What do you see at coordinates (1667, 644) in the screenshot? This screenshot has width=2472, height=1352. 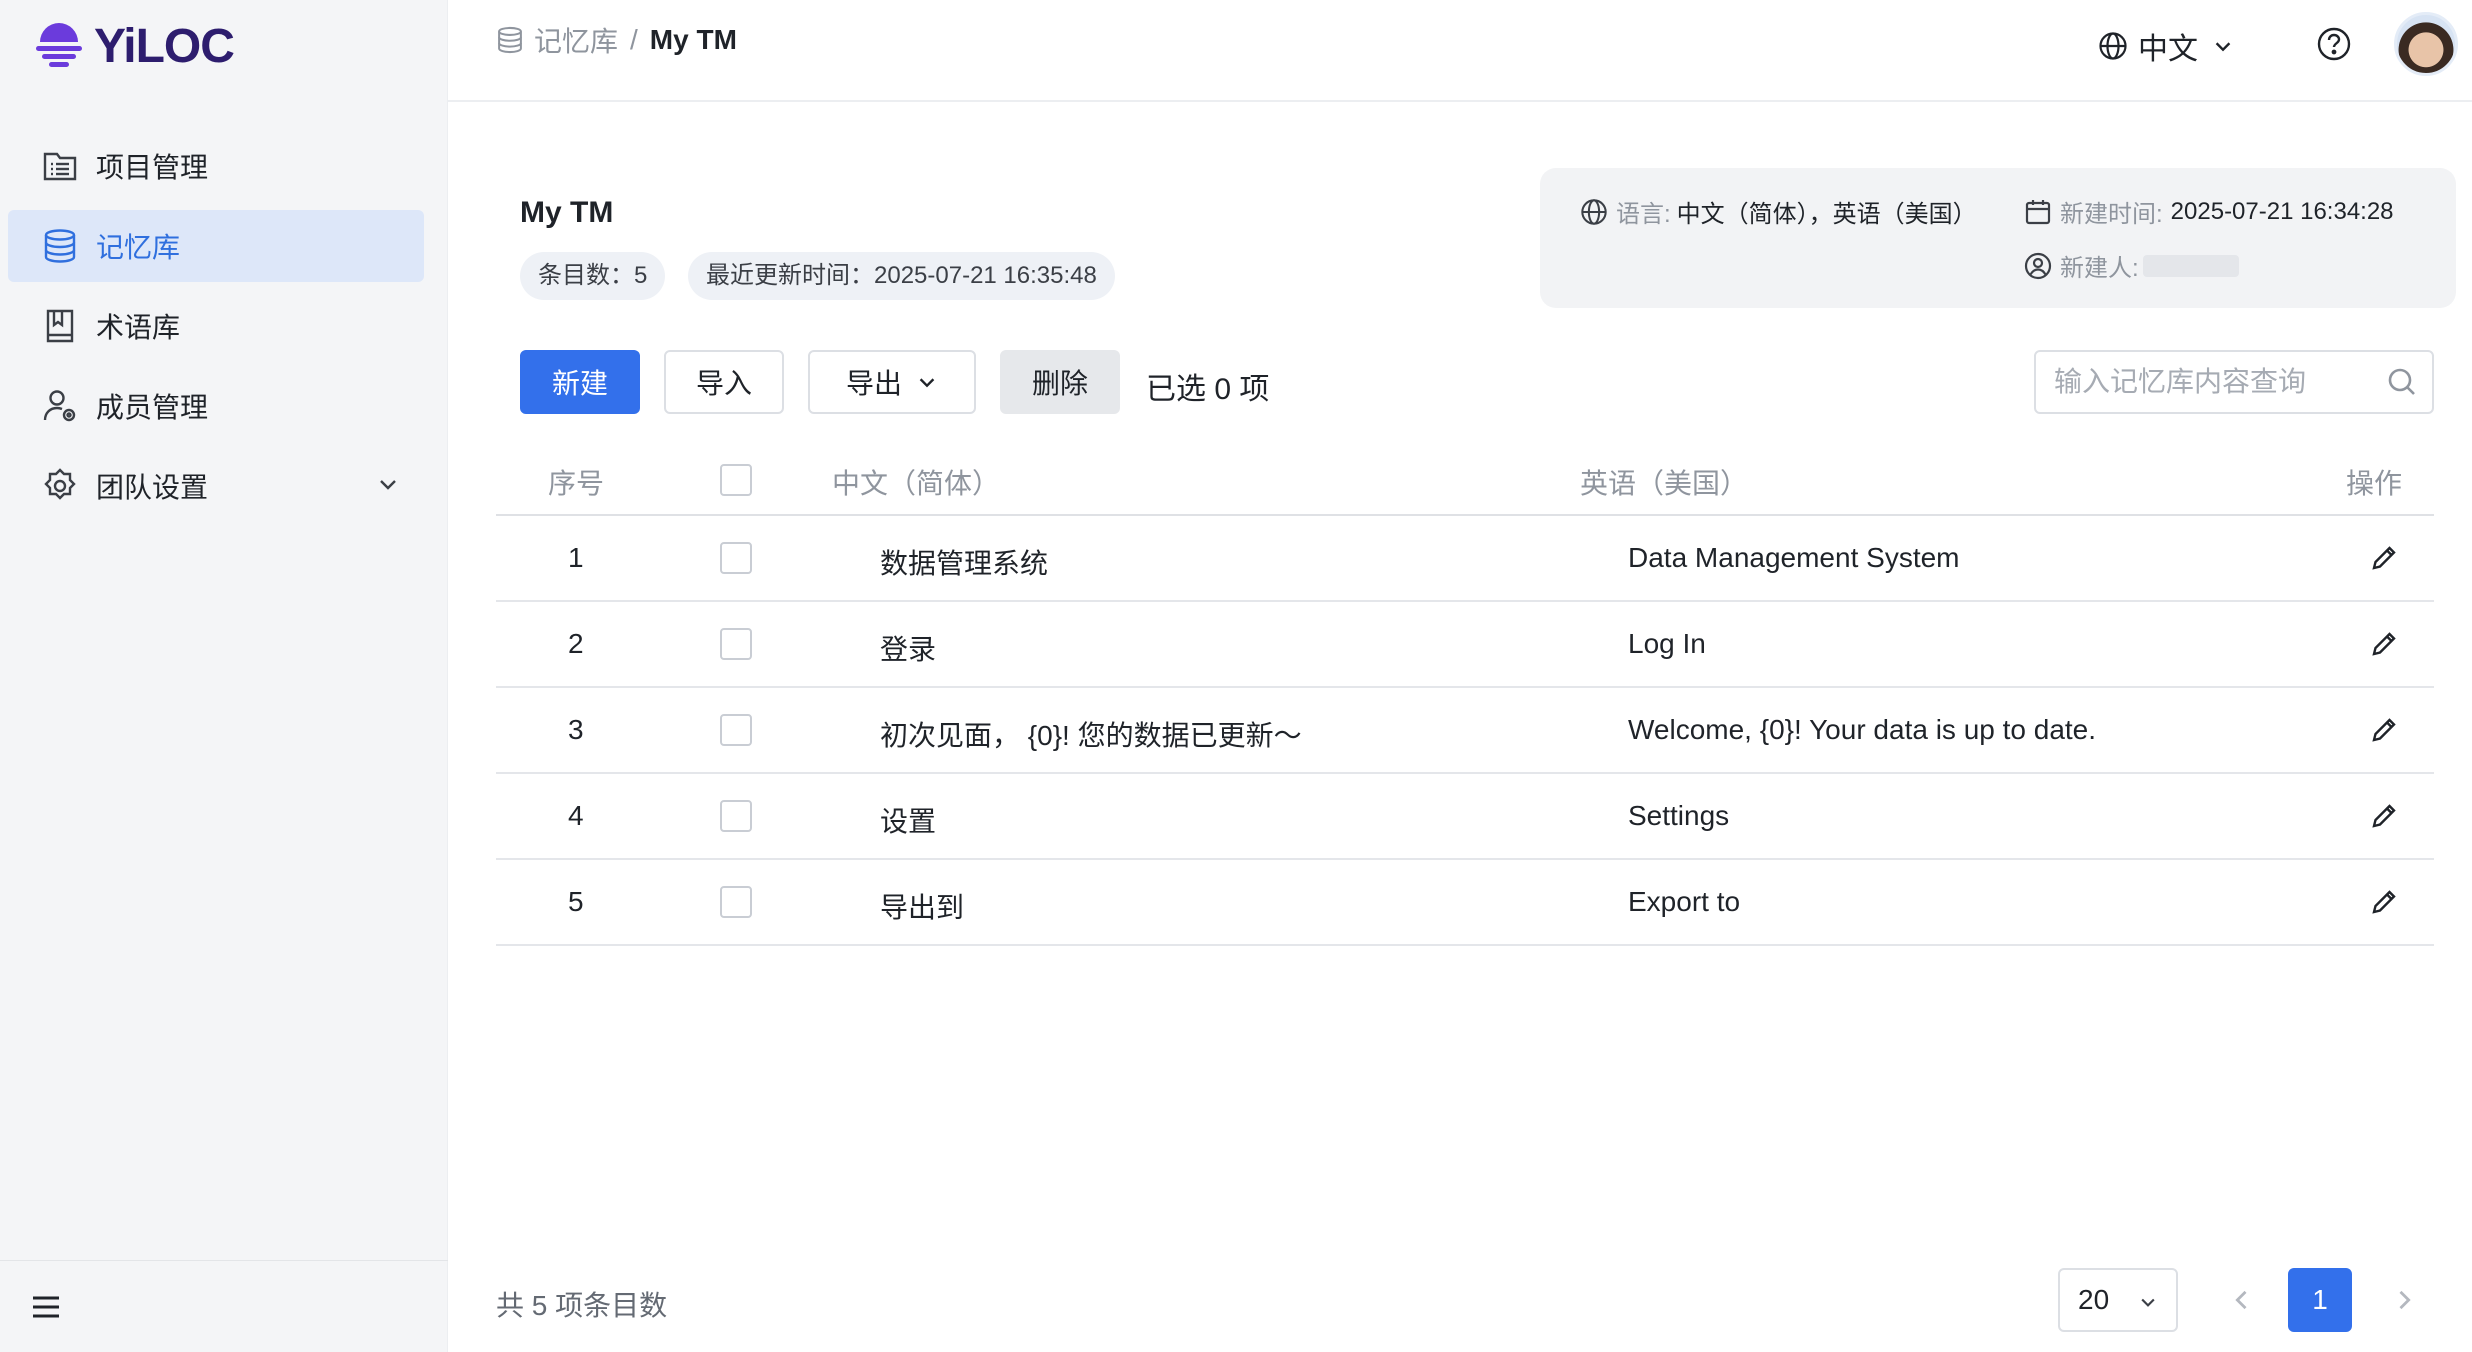 I see `target-text: Log In` at bounding box center [1667, 644].